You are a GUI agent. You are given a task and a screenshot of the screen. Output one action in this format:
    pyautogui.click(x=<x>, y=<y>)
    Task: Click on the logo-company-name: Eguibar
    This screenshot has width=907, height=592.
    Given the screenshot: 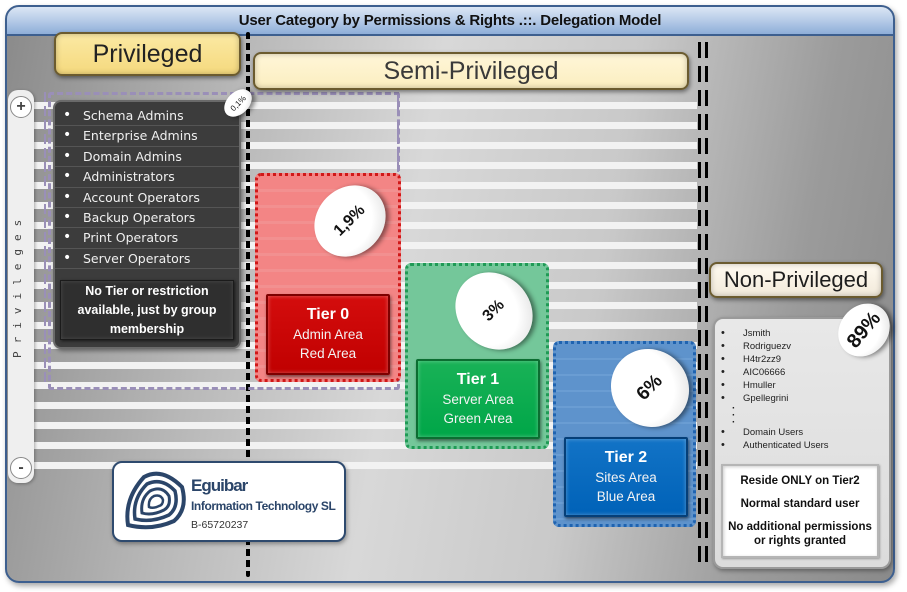 What is the action you would take?
    pyautogui.click(x=219, y=485)
    